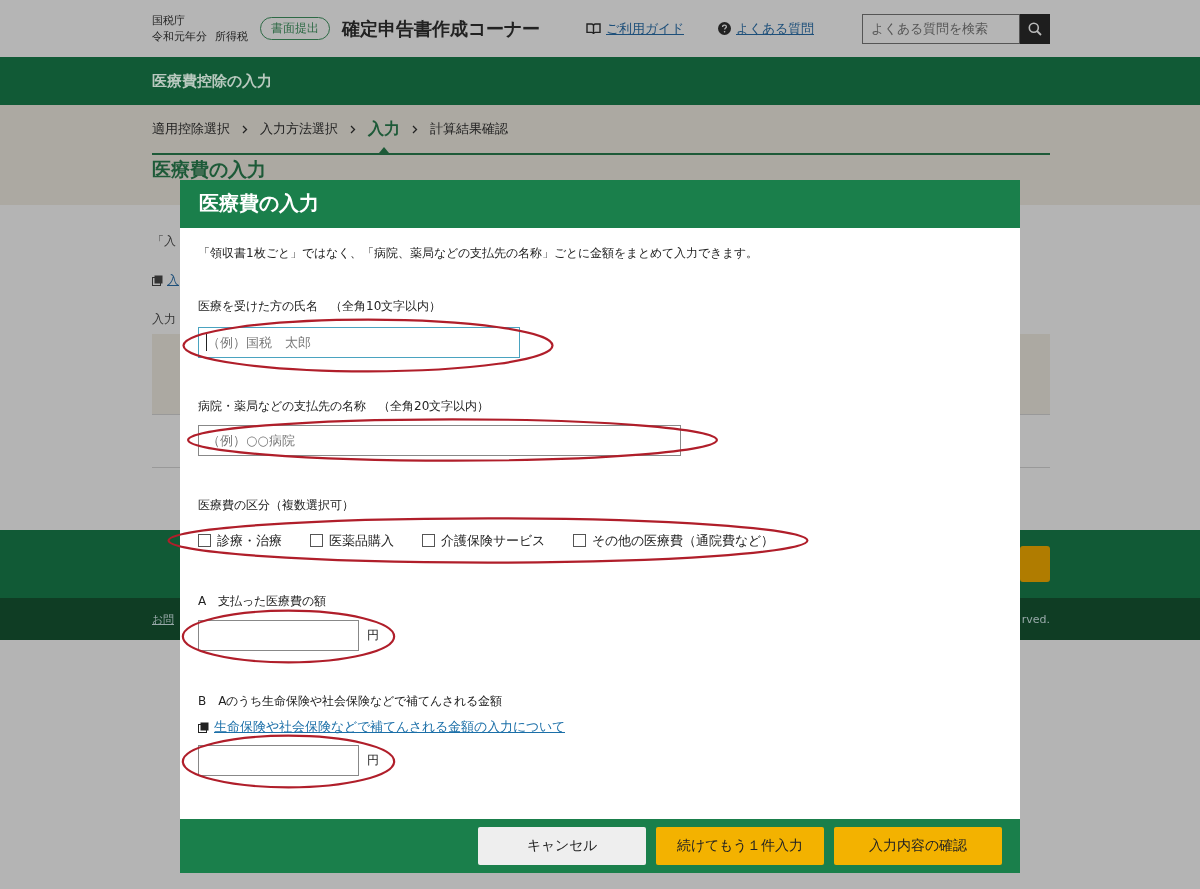 This screenshot has height=889, width=1200. What do you see at coordinates (212, 81) in the screenshot?
I see `section-title: 医療費控除の入力` at bounding box center [212, 81].